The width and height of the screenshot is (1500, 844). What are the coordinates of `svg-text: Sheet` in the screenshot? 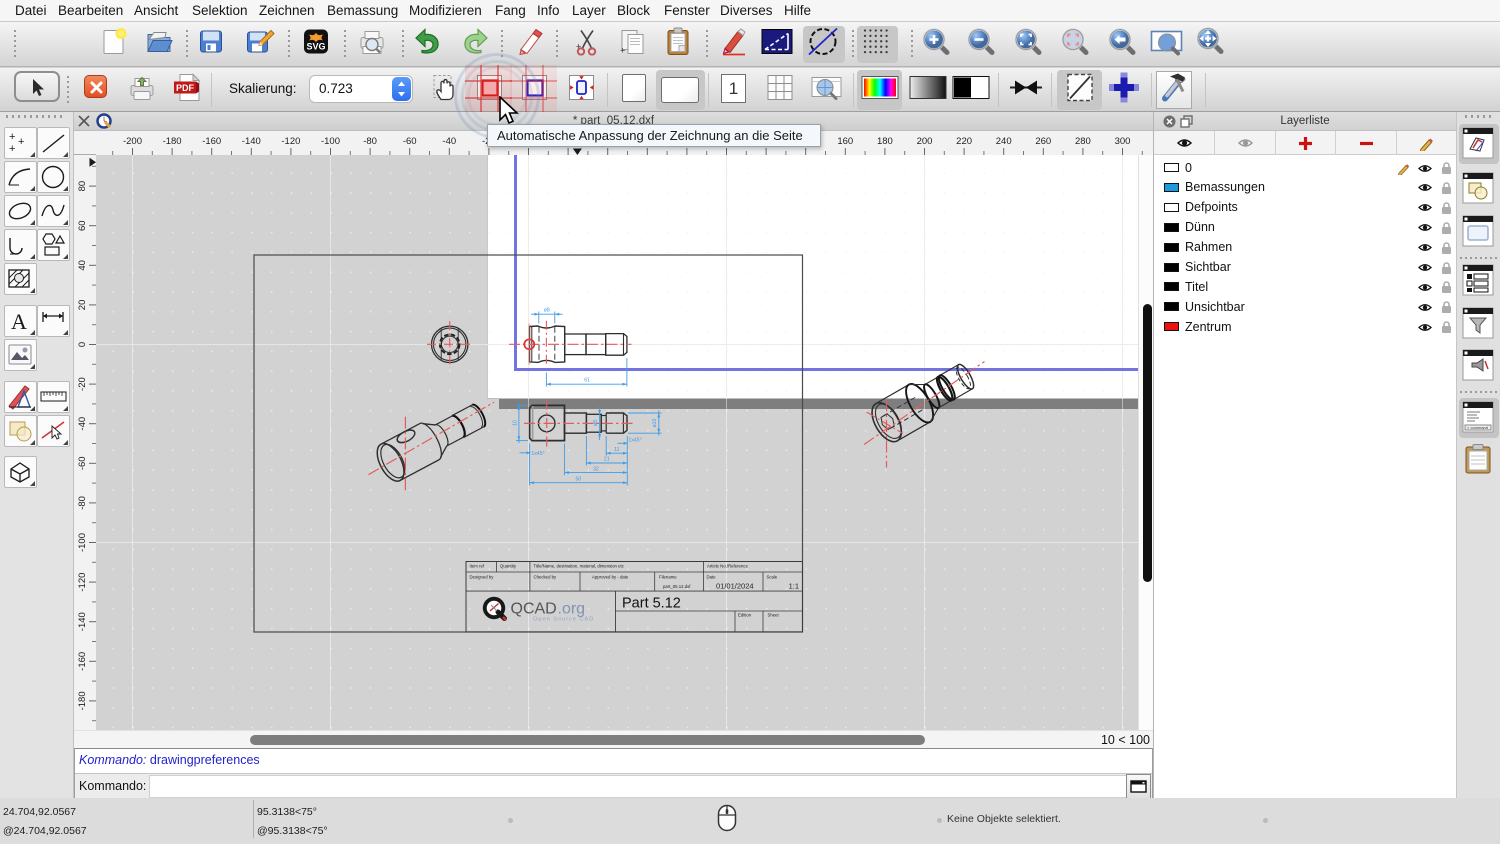 It's located at (774, 615).